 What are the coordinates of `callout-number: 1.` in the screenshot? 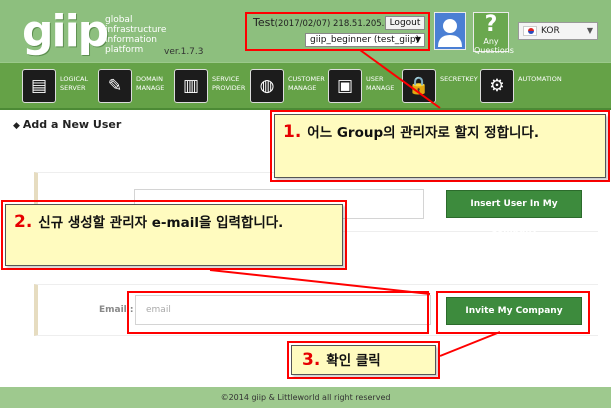 It's located at (292, 132).